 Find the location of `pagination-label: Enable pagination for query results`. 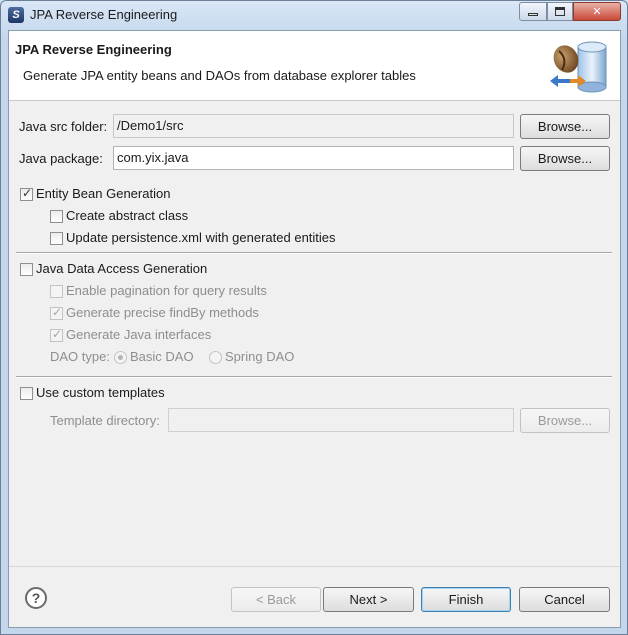

pagination-label: Enable pagination for query results is located at coordinates (166, 290).